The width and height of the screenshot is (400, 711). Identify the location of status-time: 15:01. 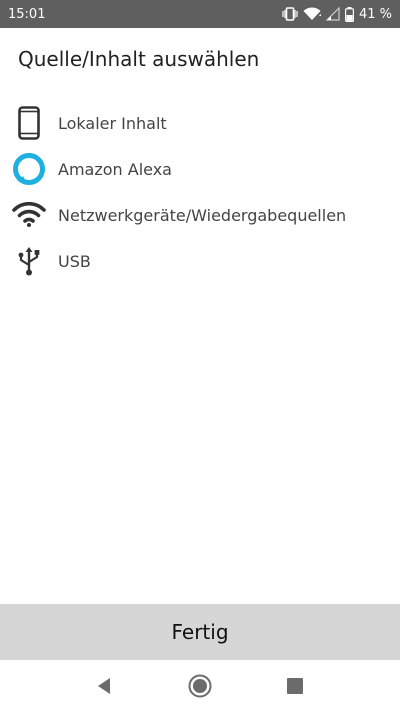
(27, 14).